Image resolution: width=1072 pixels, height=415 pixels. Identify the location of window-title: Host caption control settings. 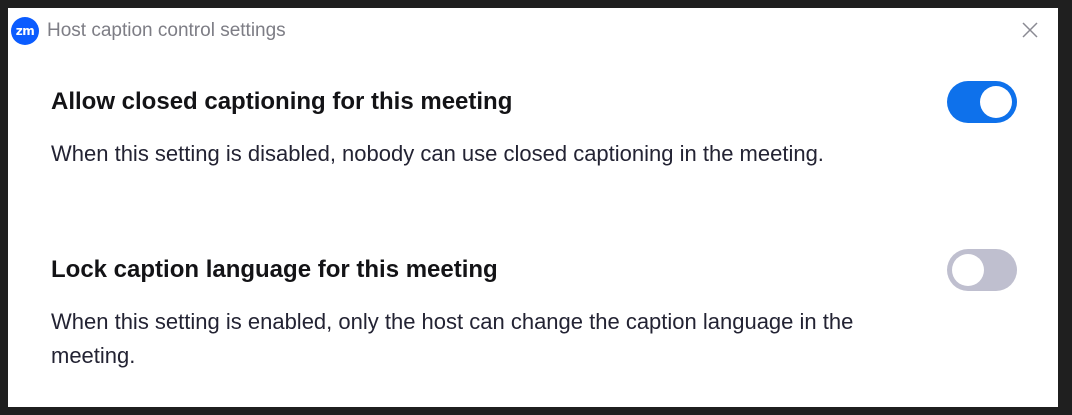
(166, 30).